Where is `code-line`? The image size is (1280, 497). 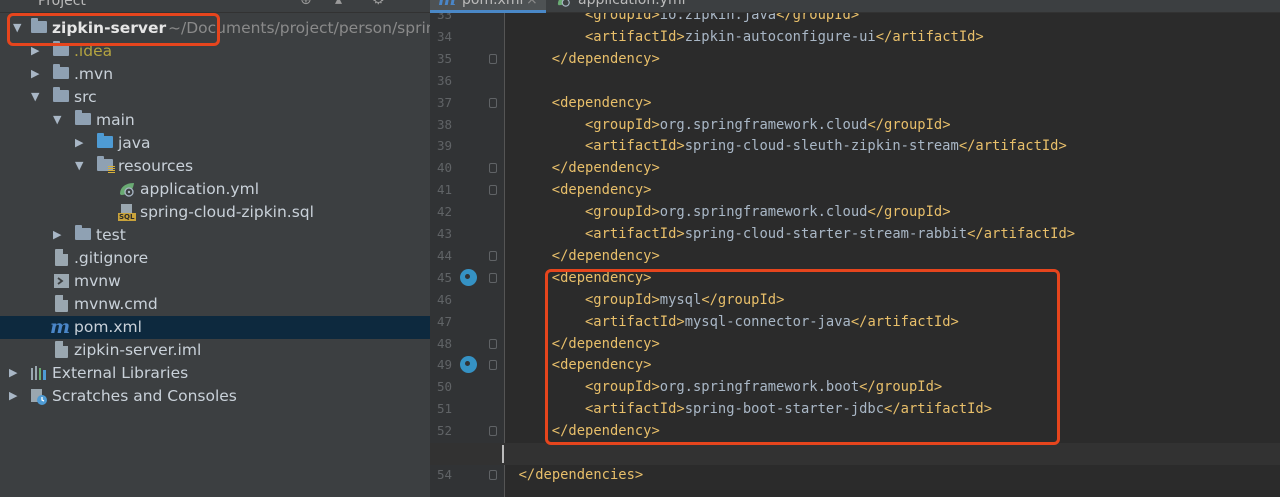
code-line is located at coordinates (855, 454).